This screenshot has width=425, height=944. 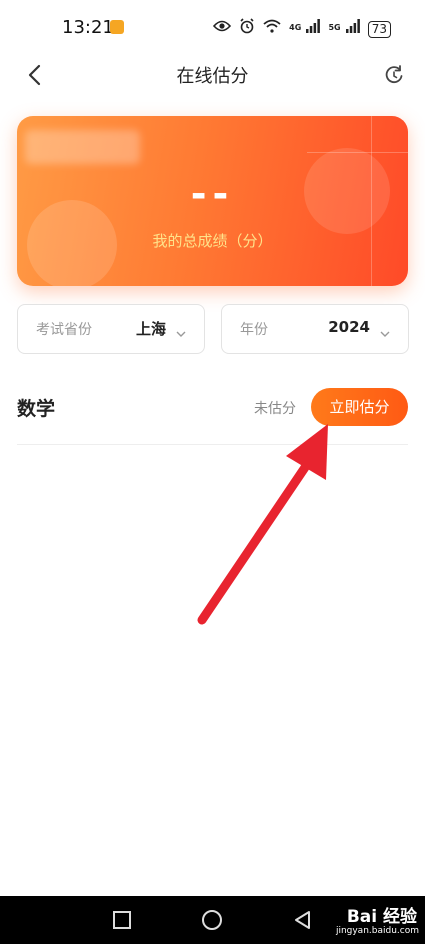 What do you see at coordinates (111, 329) in the screenshot?
I see `province-select: 考试省份 上海` at bounding box center [111, 329].